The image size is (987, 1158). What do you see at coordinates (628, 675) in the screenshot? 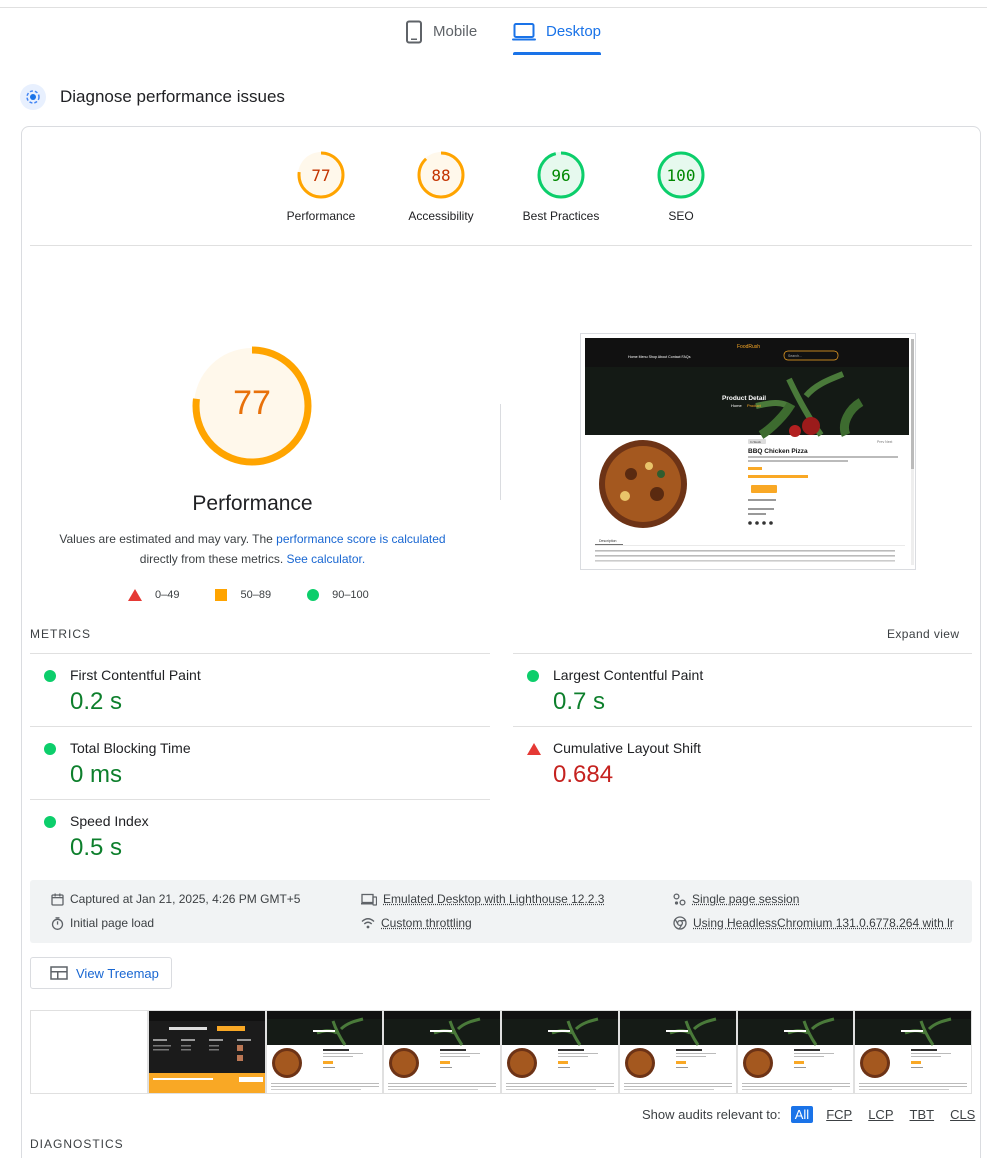
I see `metric-name: Largest Contentful Paint` at bounding box center [628, 675].